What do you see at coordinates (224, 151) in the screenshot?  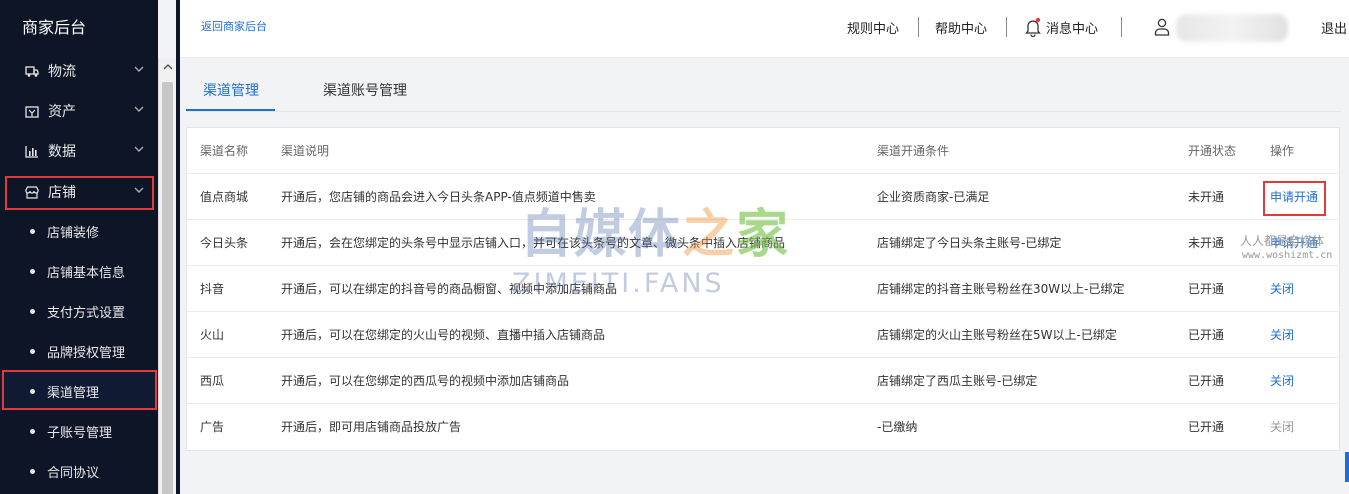 I see `column-header: 渠道名称` at bounding box center [224, 151].